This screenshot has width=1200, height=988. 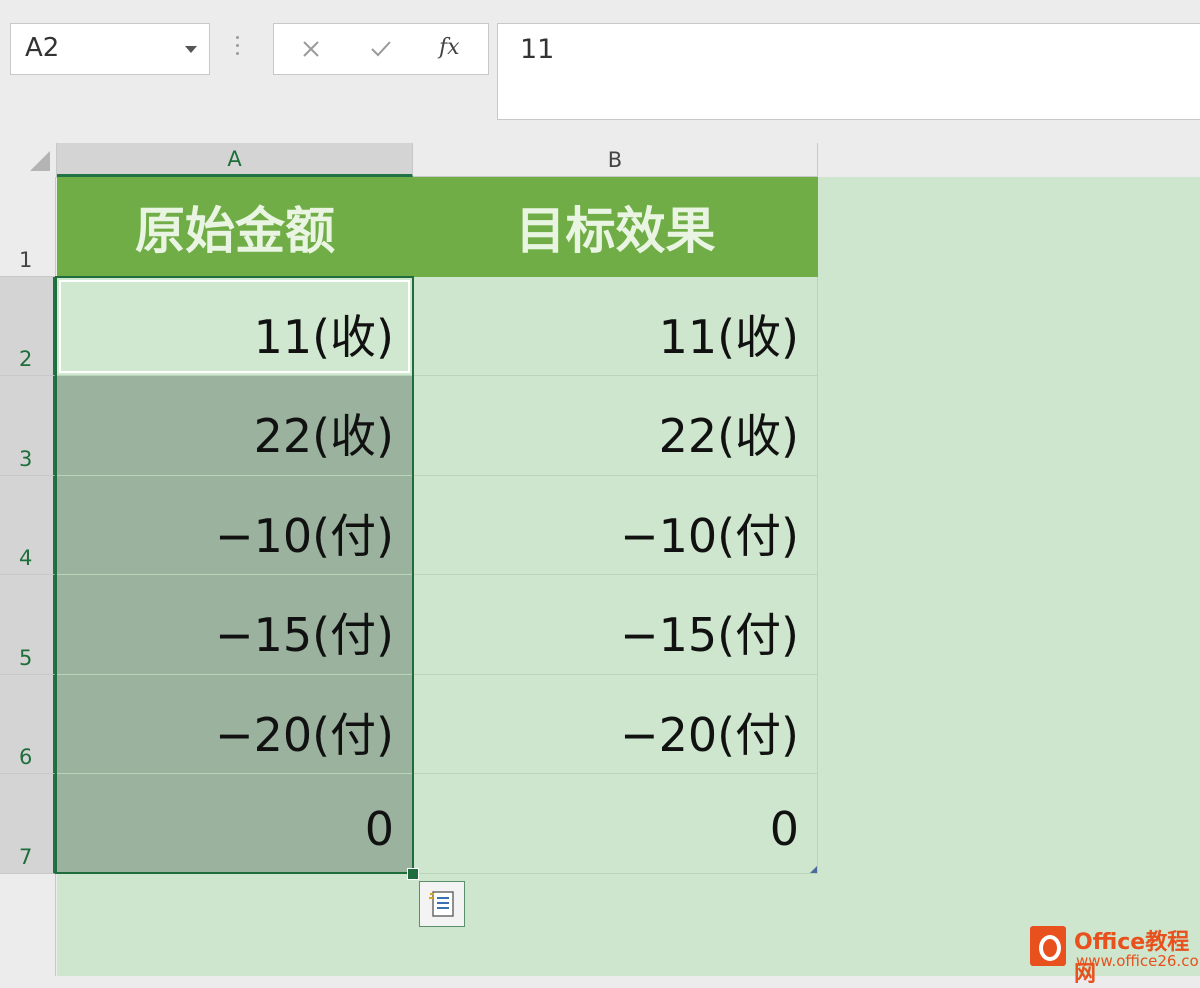 I want to click on row-header-empty, so click(x=28, y=925).